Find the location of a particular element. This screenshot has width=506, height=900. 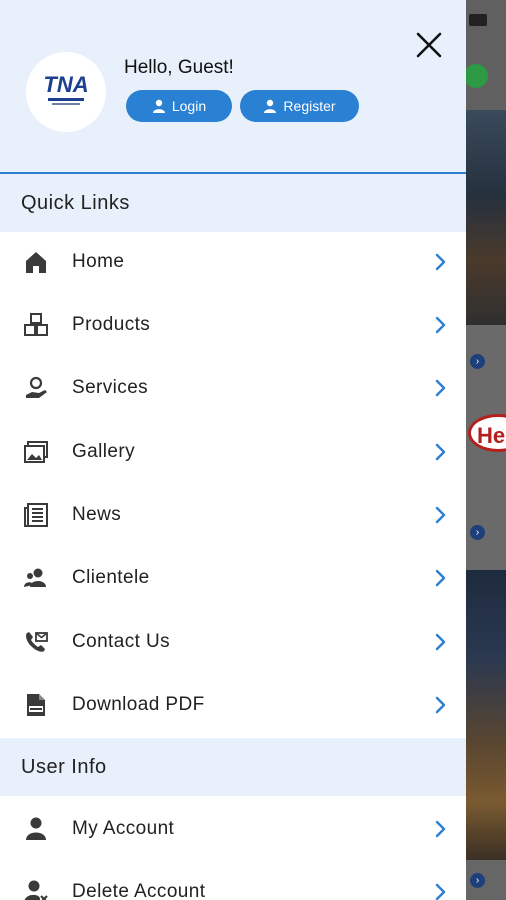

menu-item-gallery: Gallery is located at coordinates (233, 451).